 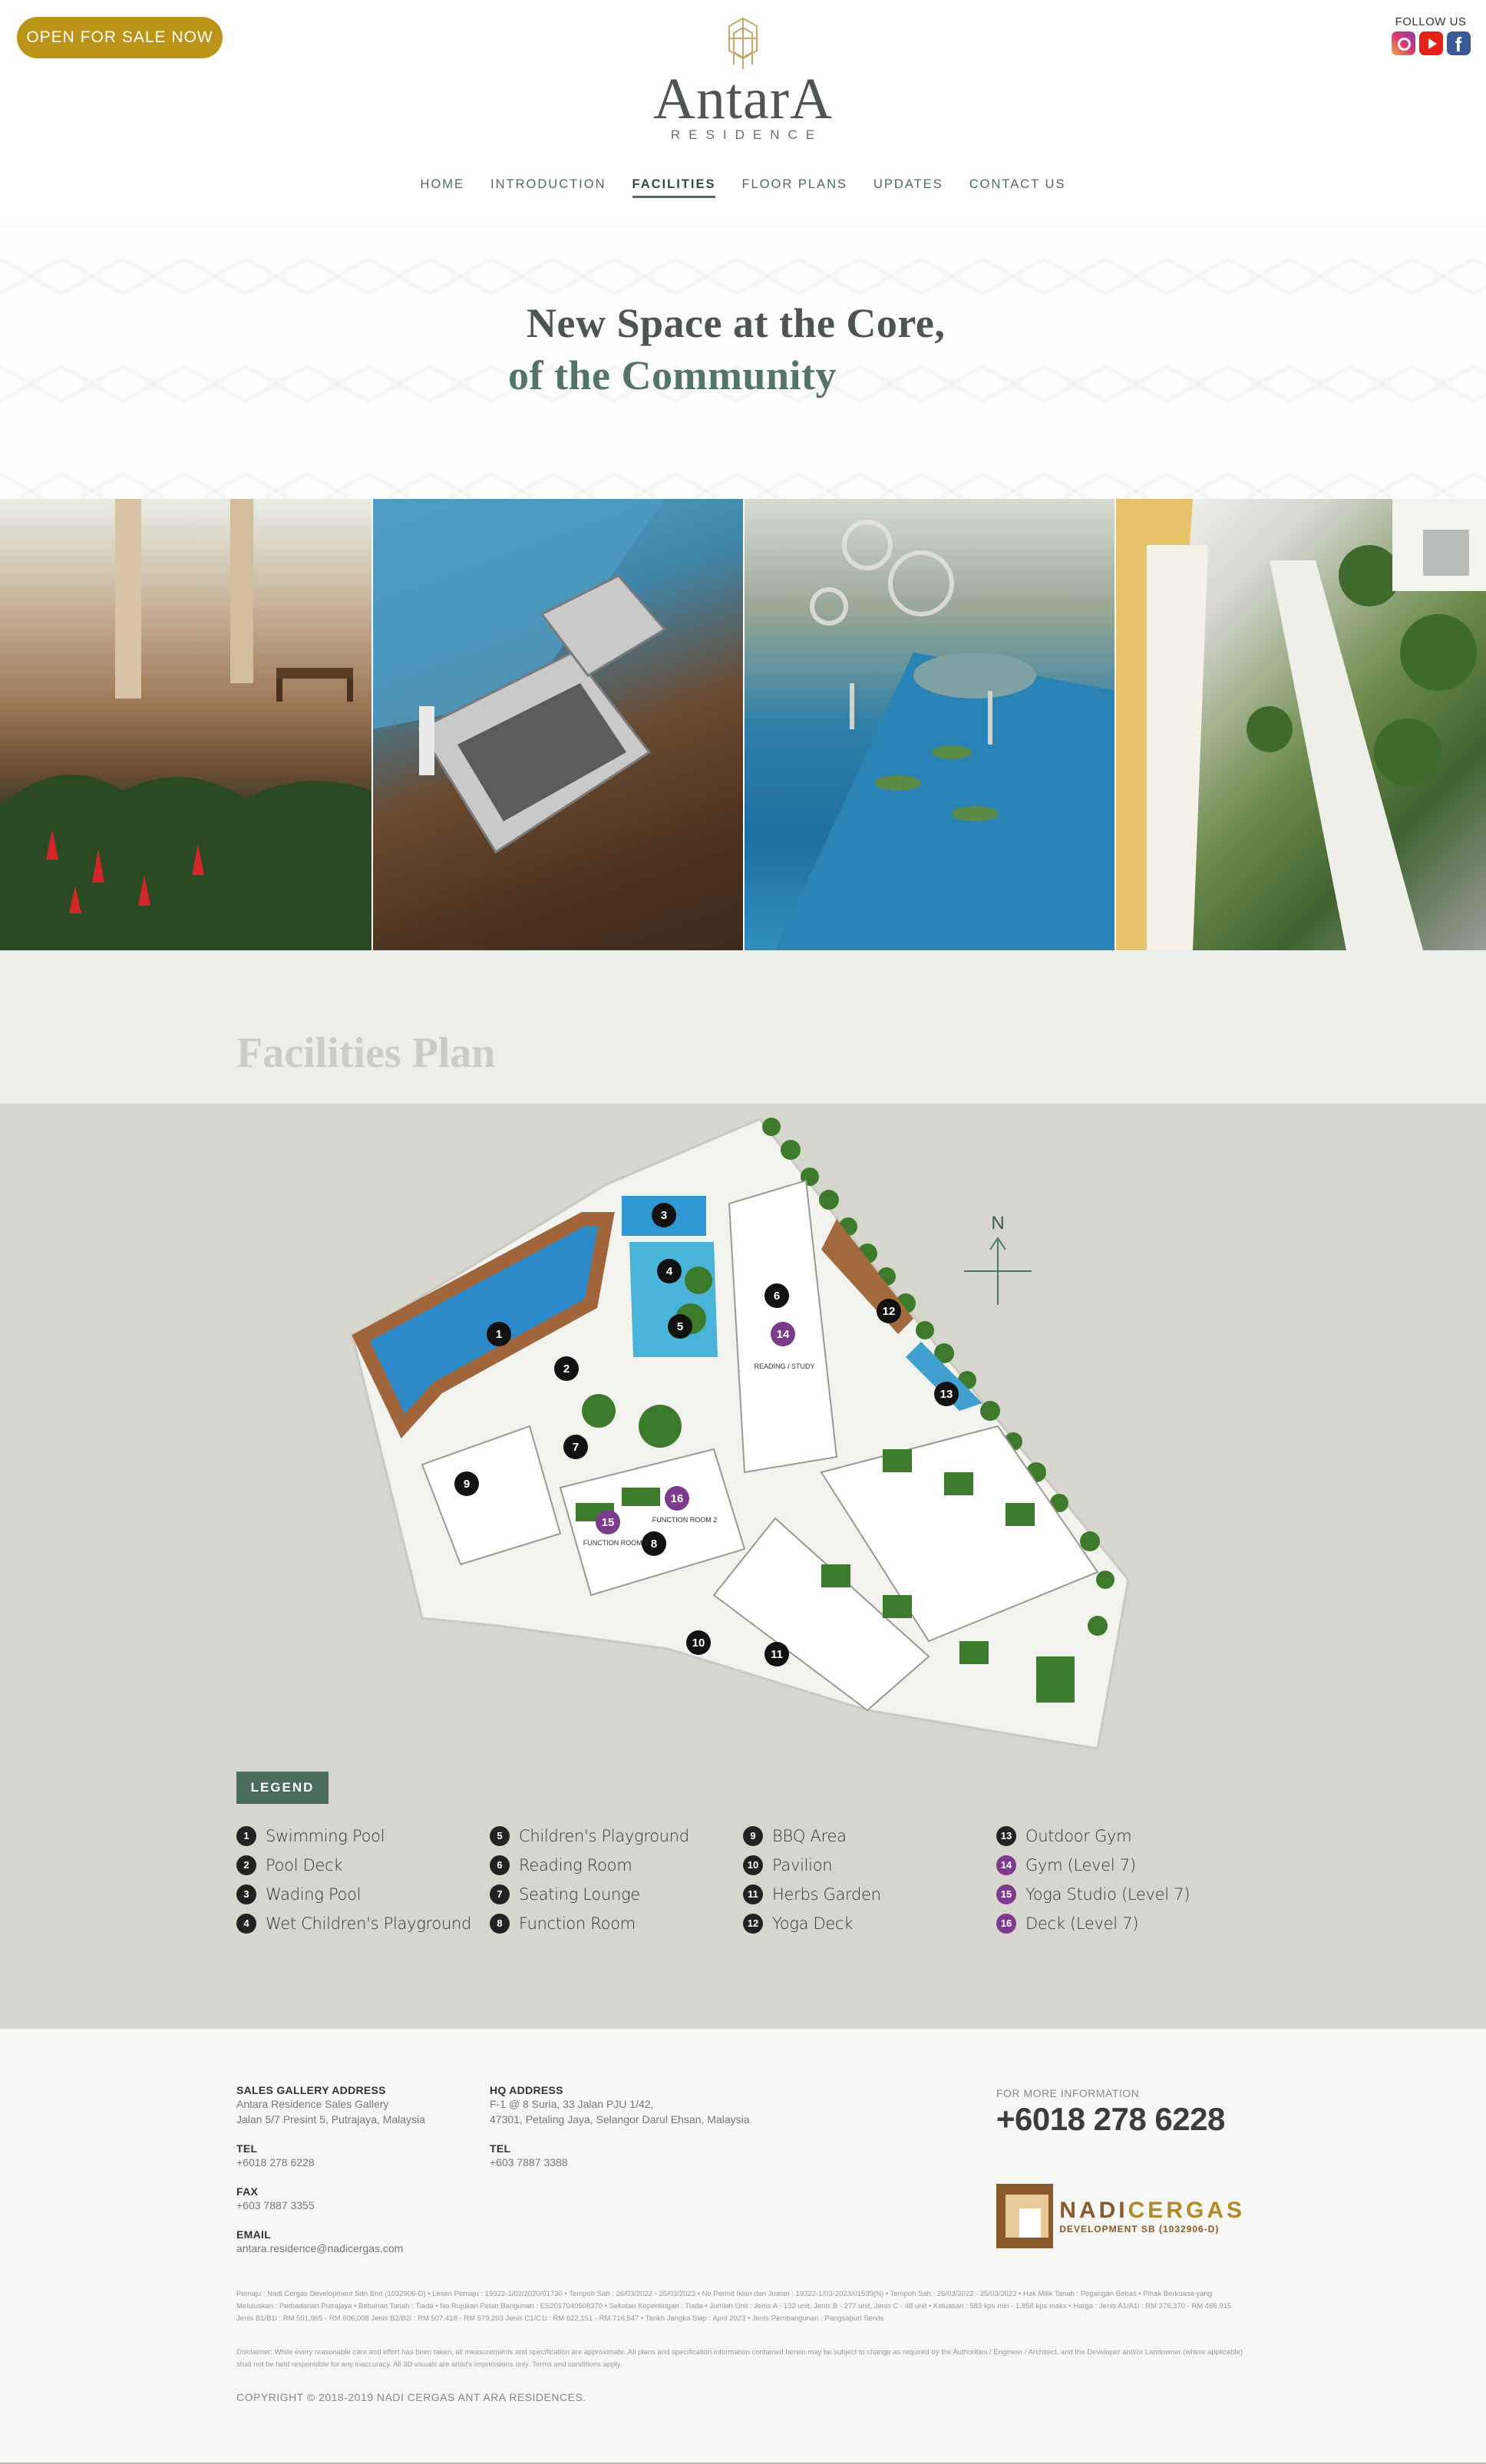 I want to click on svg-text: 12, so click(x=889, y=1311).